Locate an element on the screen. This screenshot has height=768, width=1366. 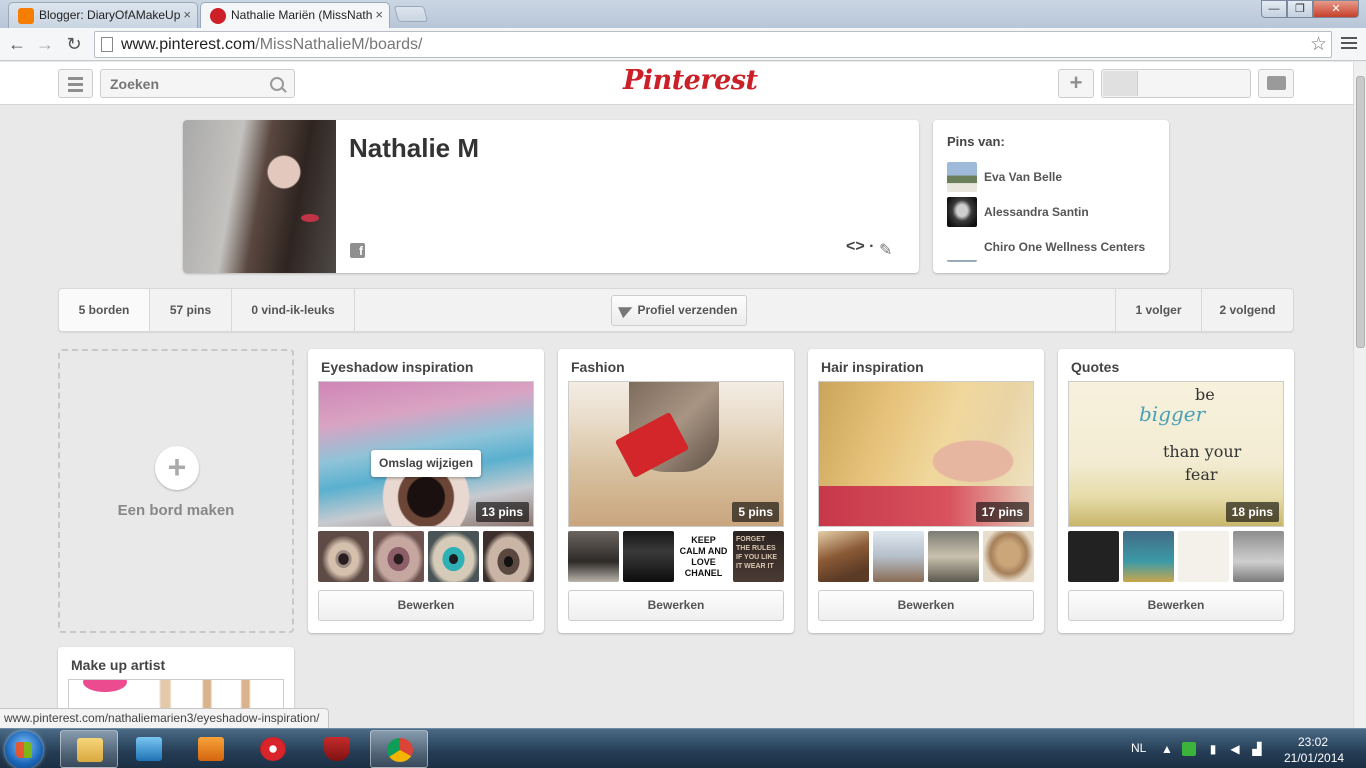
taskbar-office is located at coordinates (211, 749).